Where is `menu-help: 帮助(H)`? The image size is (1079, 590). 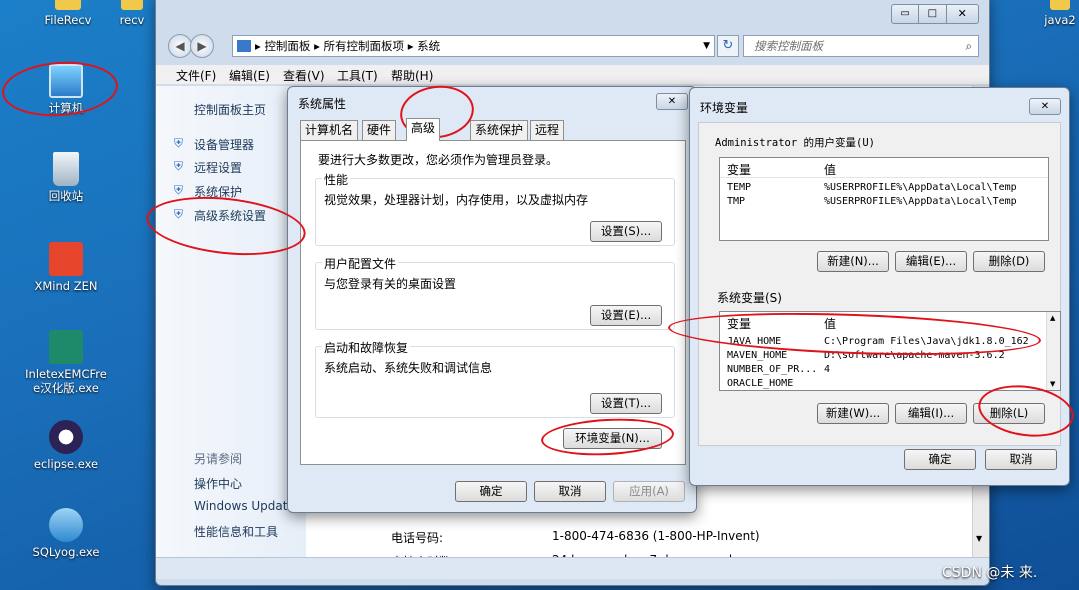
menu-help: 帮助(H) is located at coordinates (412, 75).